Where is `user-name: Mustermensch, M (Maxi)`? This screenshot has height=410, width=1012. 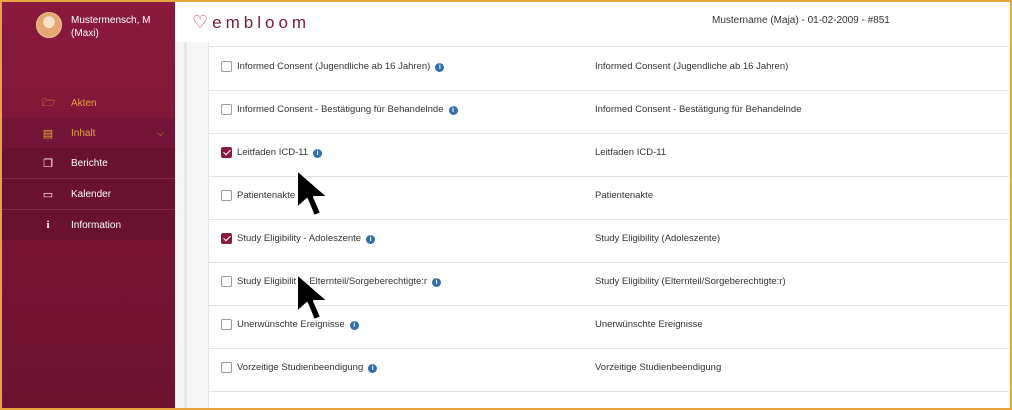
user-name: Mustermensch, M (Maxi) is located at coordinates (111, 27).